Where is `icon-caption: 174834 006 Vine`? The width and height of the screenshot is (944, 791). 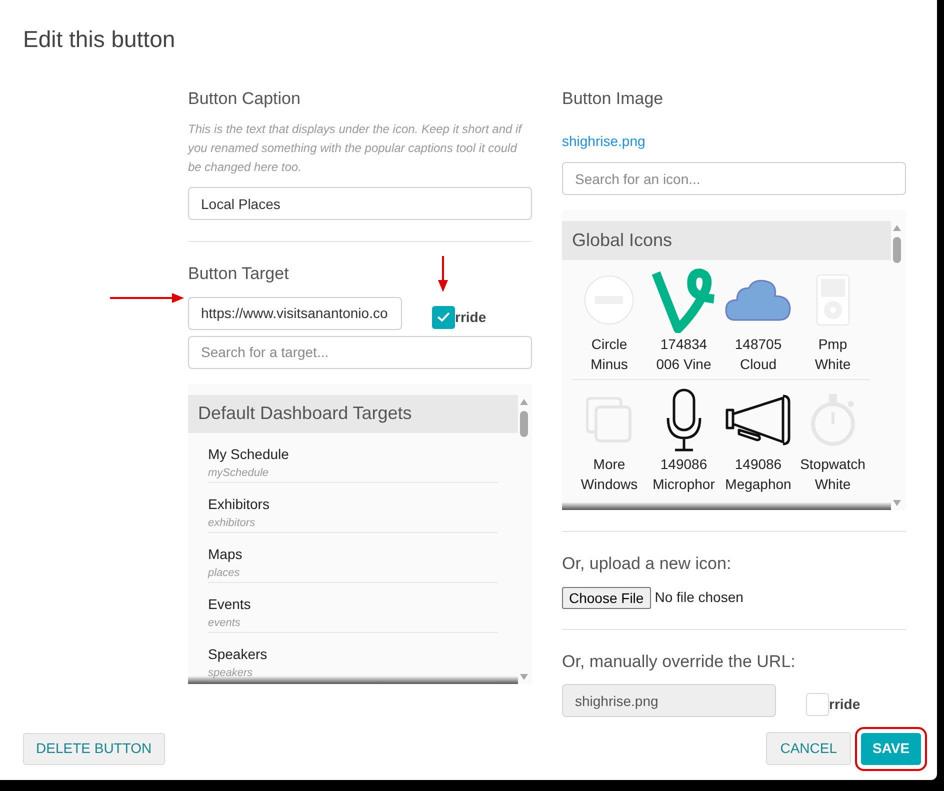 icon-caption: 174834 006 Vine is located at coordinates (684, 354).